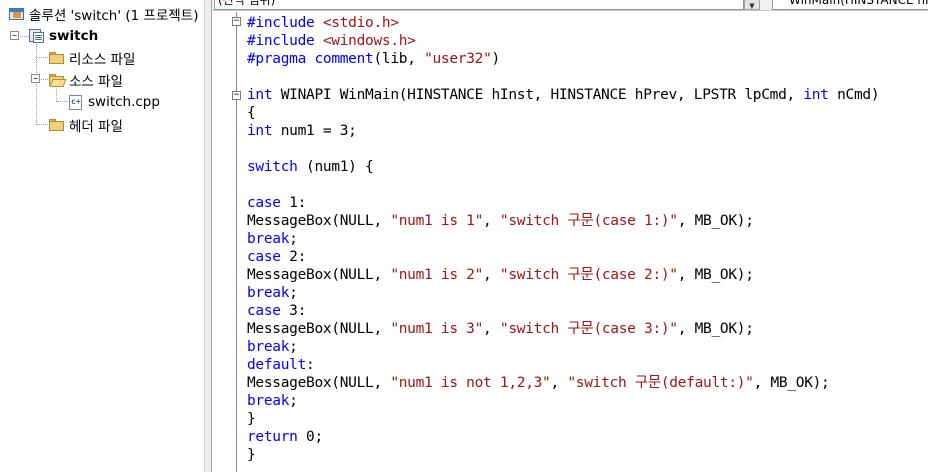  What do you see at coordinates (344, 59) in the screenshot?
I see `code-directive: comment` at bounding box center [344, 59].